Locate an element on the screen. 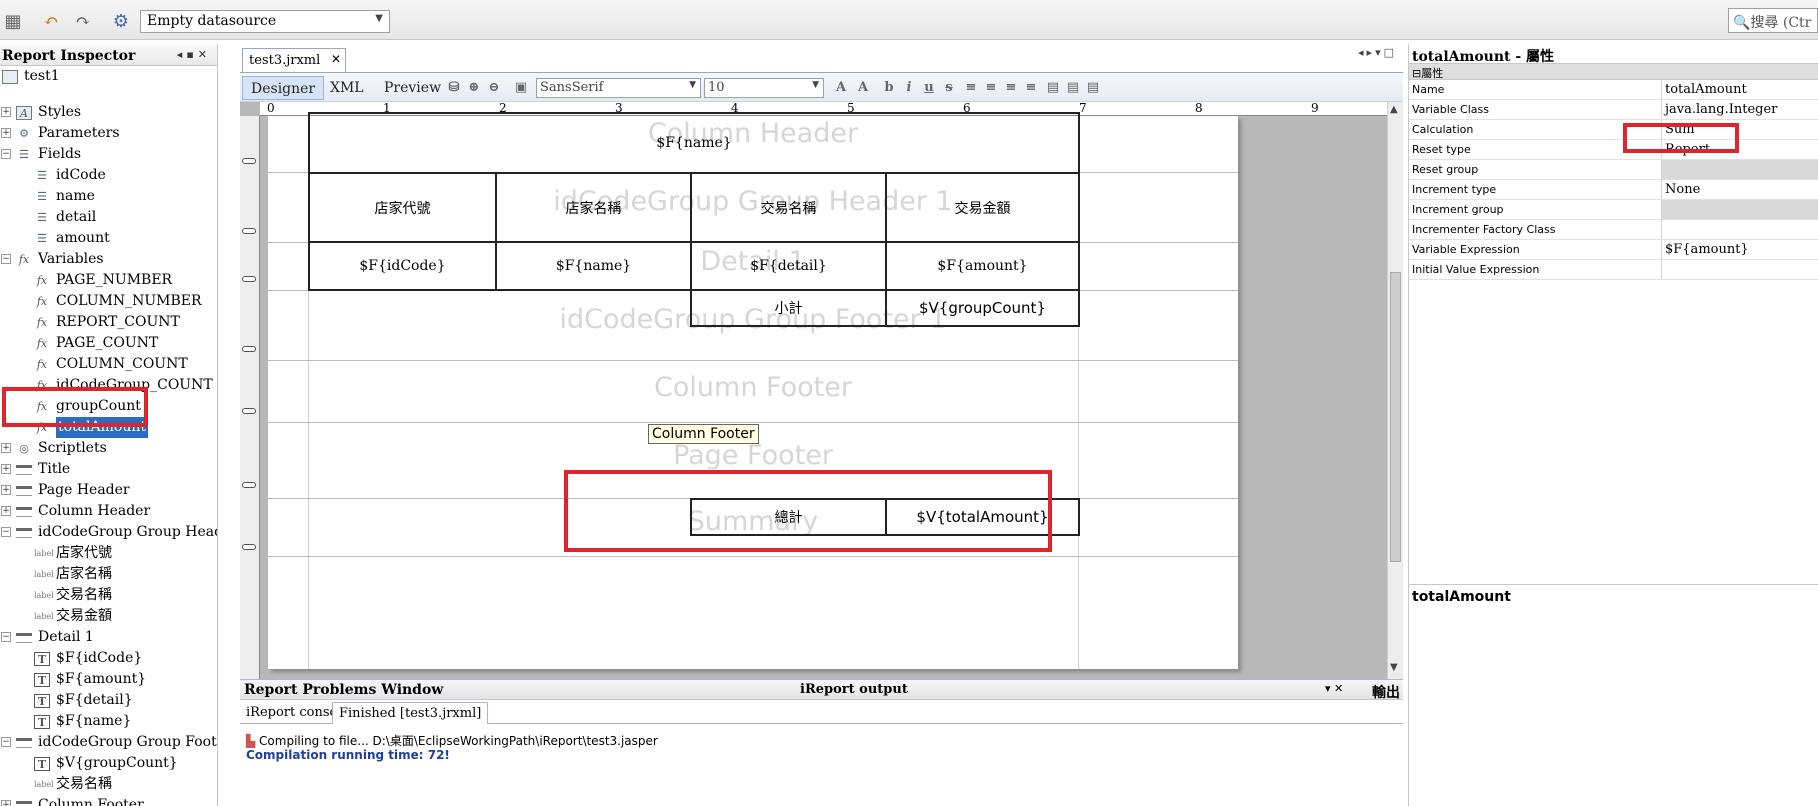  undo-icon: ↶ is located at coordinates (51, 21).